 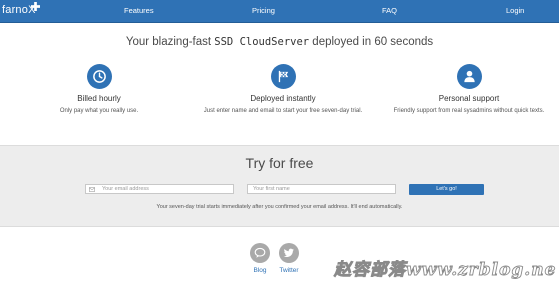 What do you see at coordinates (289, 253) in the screenshot?
I see `twitter-bird-icon` at bounding box center [289, 253].